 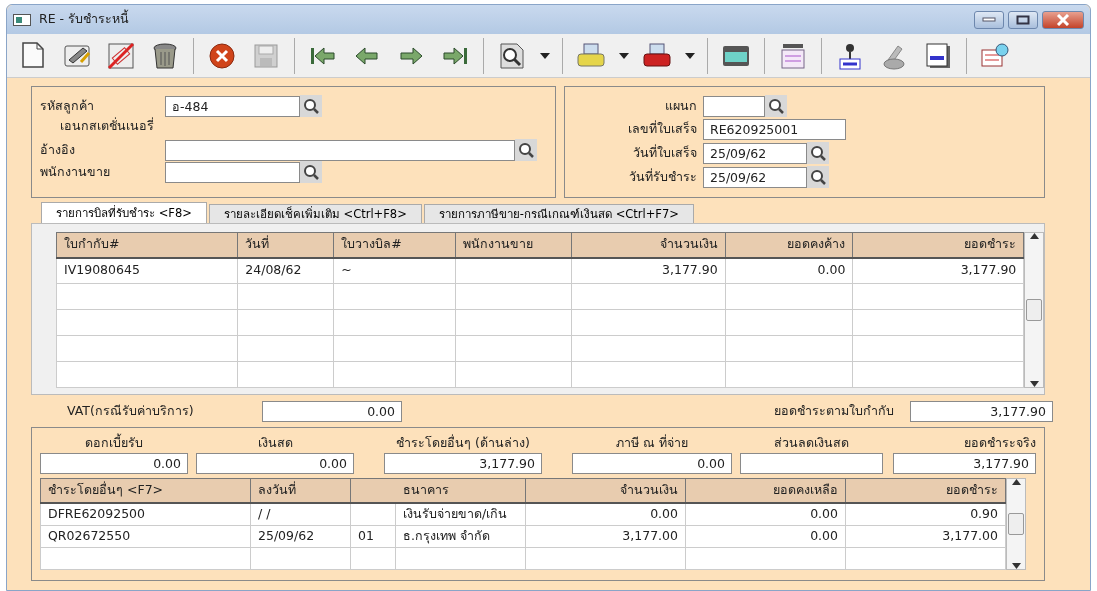 I want to click on field-label: ภาษี ณ ที่จ่าย, so click(x=652, y=443).